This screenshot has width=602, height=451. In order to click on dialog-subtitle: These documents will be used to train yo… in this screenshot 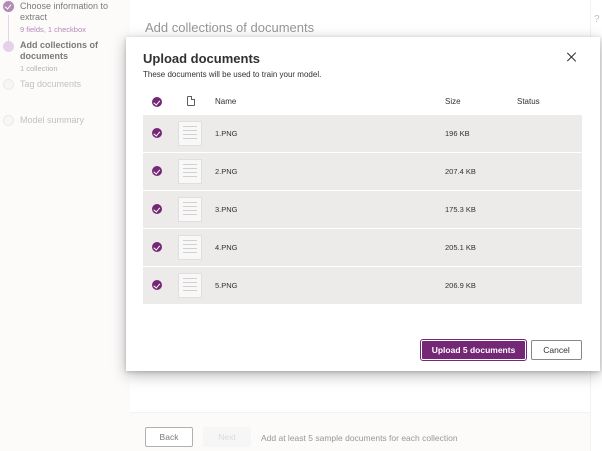, I will do `click(232, 74)`.